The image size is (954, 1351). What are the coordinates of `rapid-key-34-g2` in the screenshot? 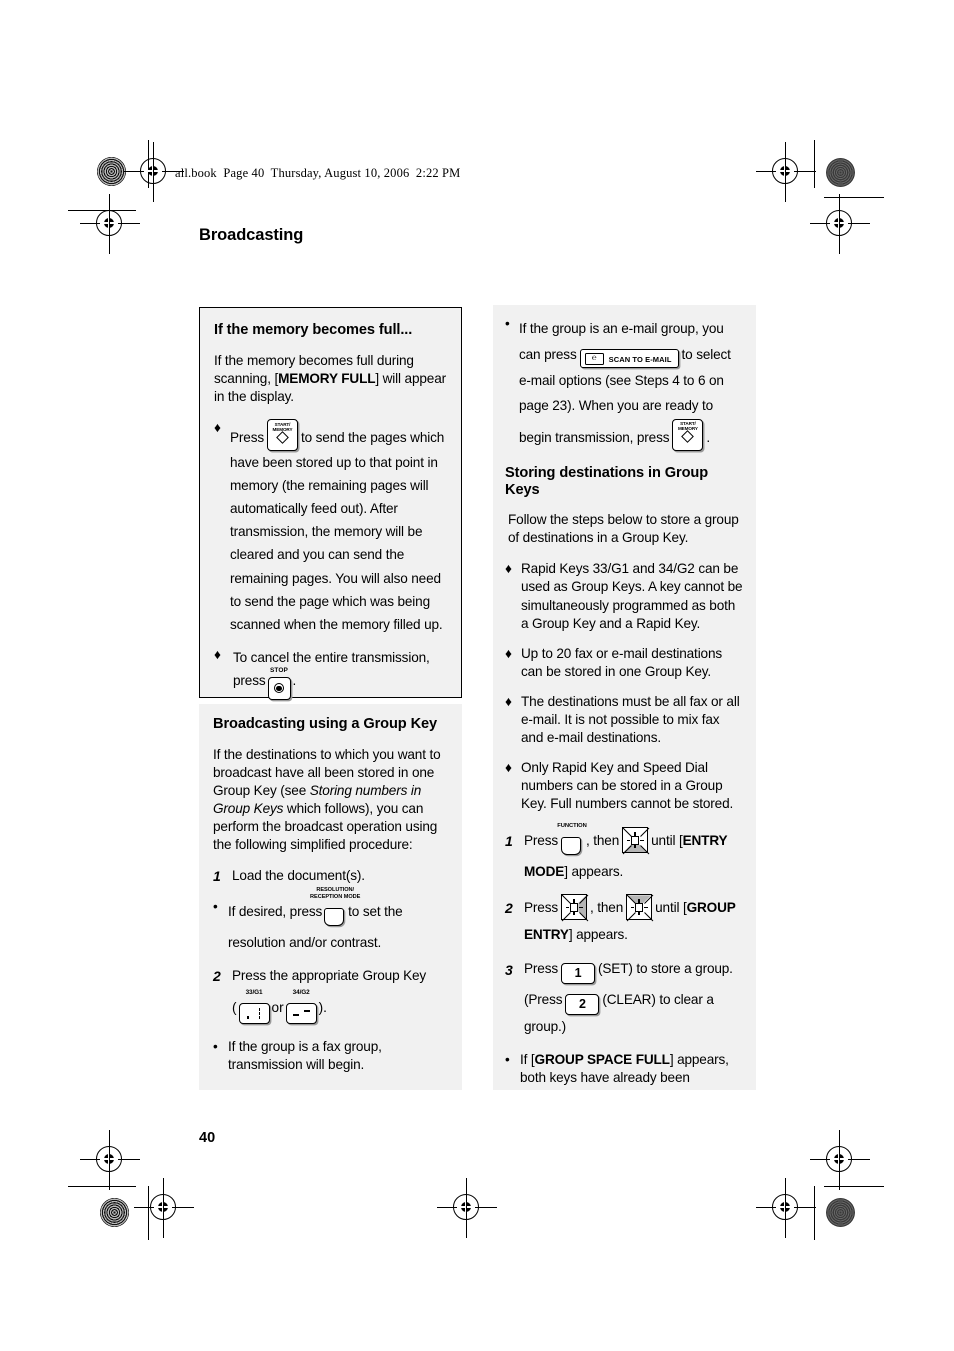 It's located at (301, 1014).